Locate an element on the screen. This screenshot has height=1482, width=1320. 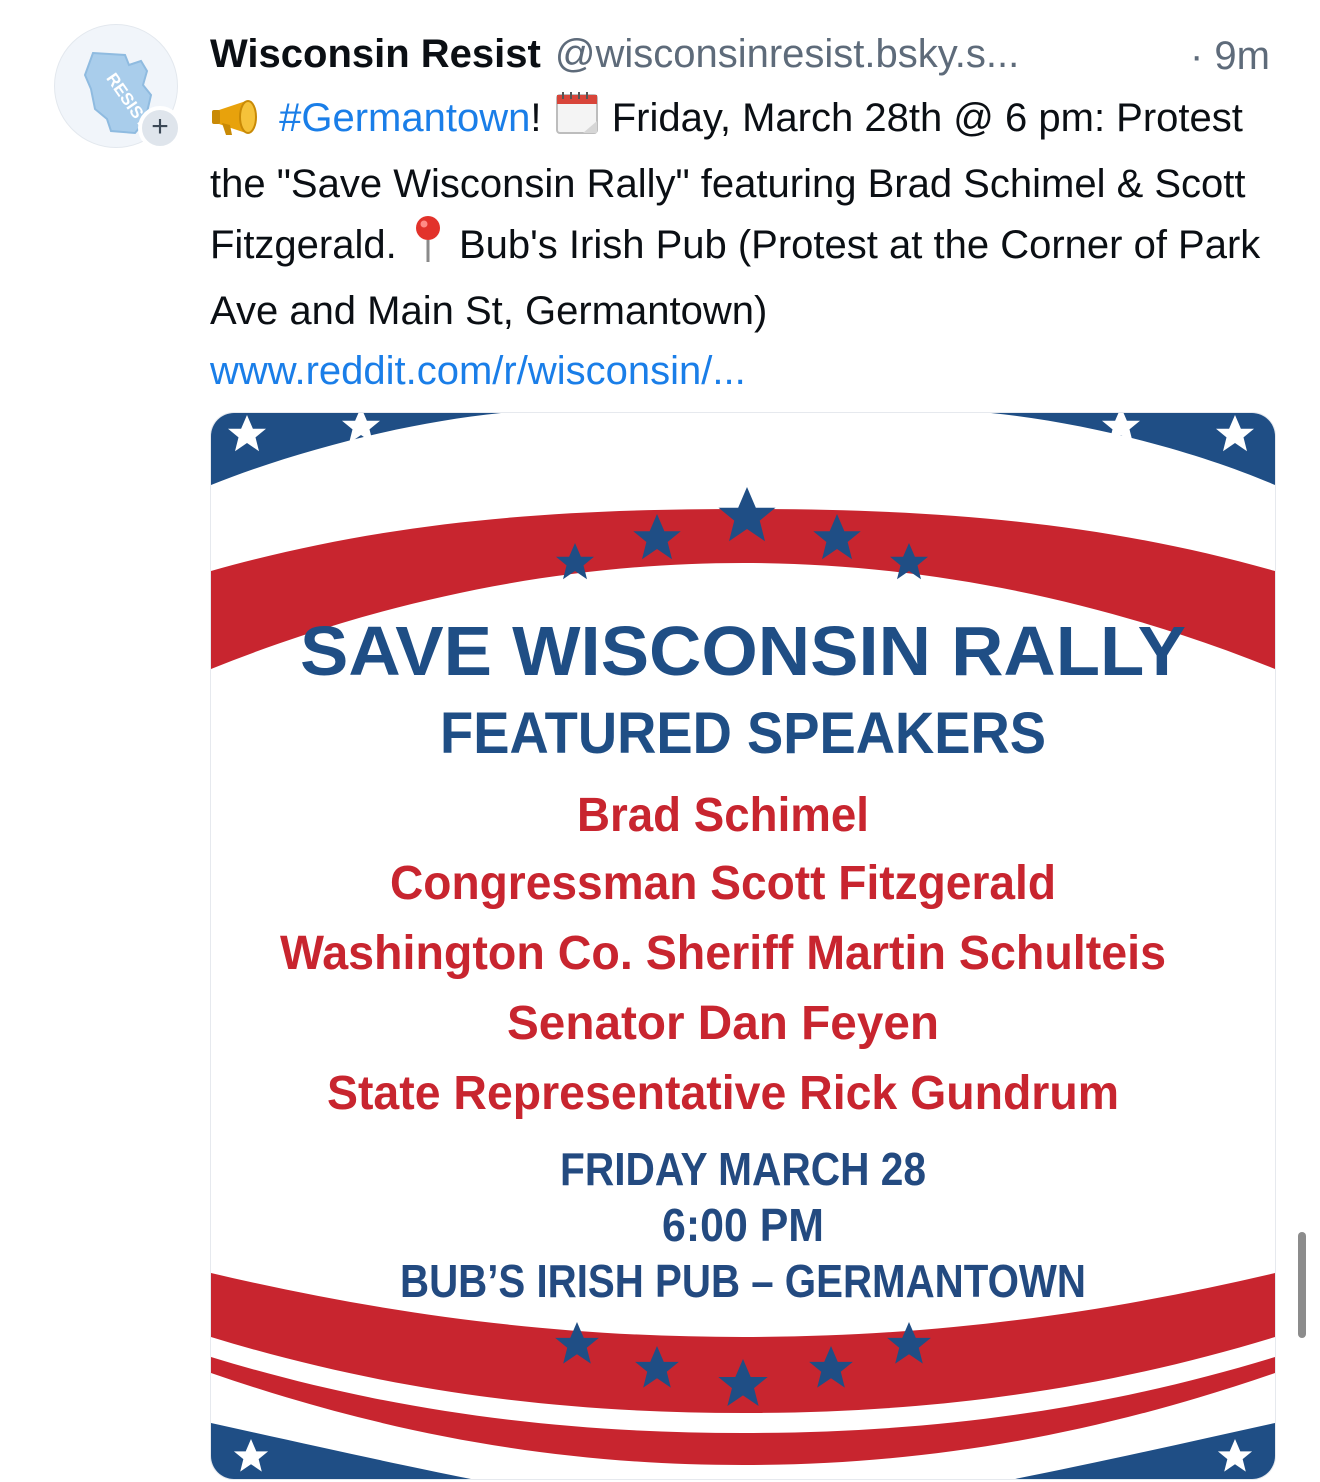
event-time: 6:00 PM is located at coordinates (743, 1225).